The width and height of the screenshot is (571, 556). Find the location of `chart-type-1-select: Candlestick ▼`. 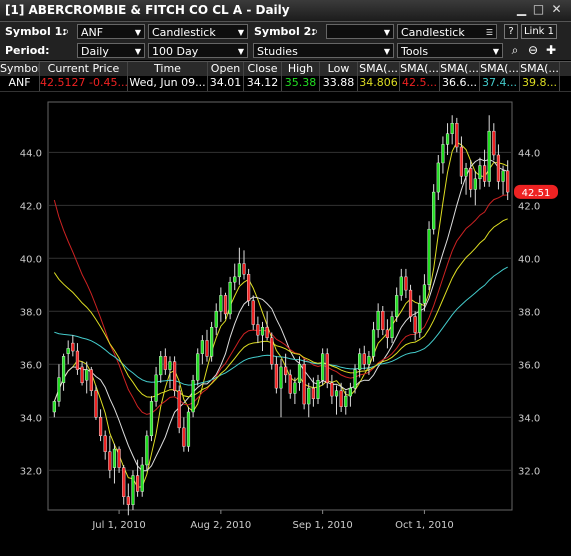

chart-type-1-select: Candlestick ▼ is located at coordinates (198, 31).